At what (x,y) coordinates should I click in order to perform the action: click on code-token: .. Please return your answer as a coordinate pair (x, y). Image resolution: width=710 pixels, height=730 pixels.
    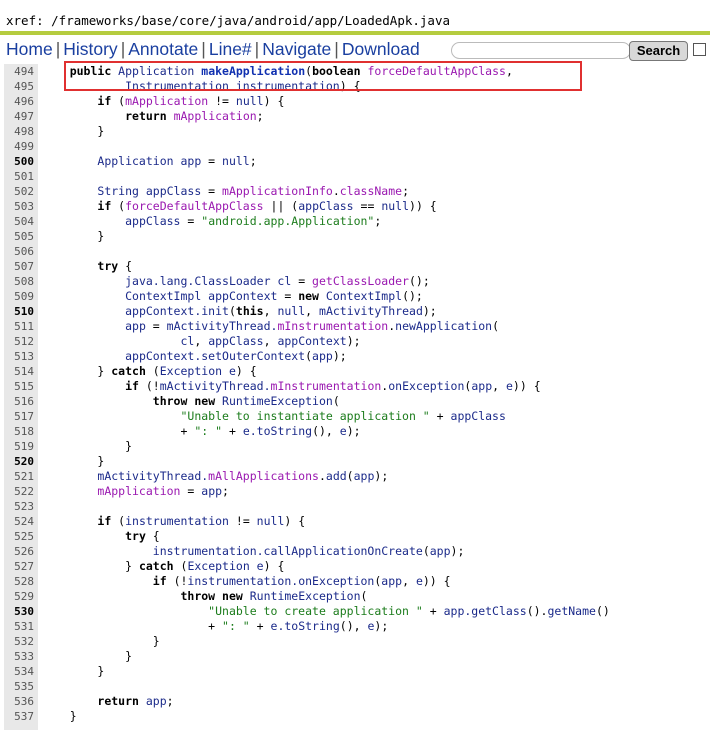
    Looking at the image, I should click on (322, 476).